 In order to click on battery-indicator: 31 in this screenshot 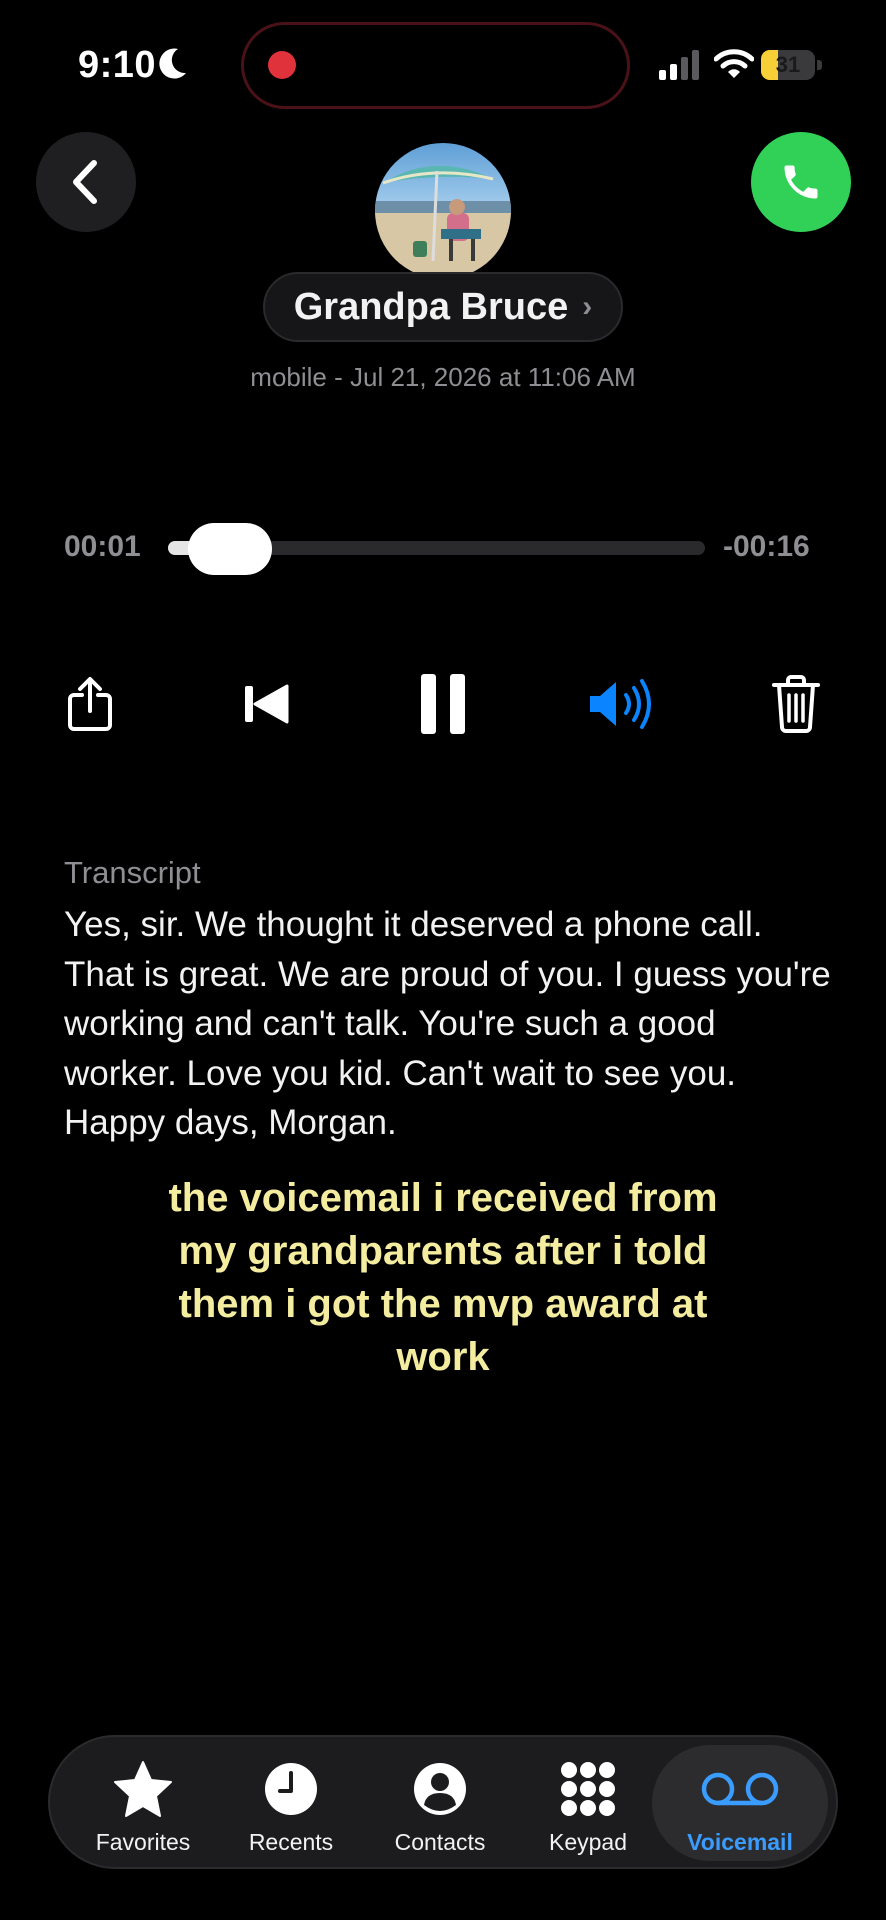, I will do `click(792, 65)`.